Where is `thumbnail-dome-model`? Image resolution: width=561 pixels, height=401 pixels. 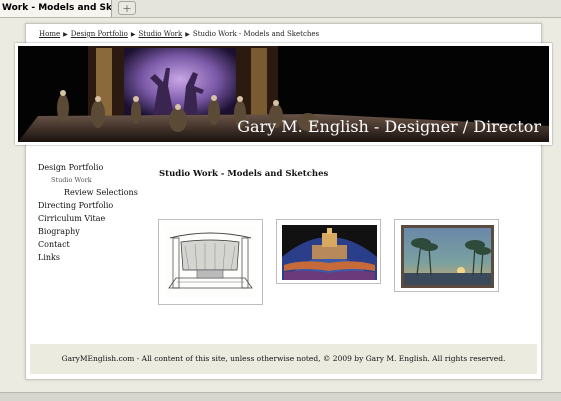
thumbnail-dome-model is located at coordinates (328, 251).